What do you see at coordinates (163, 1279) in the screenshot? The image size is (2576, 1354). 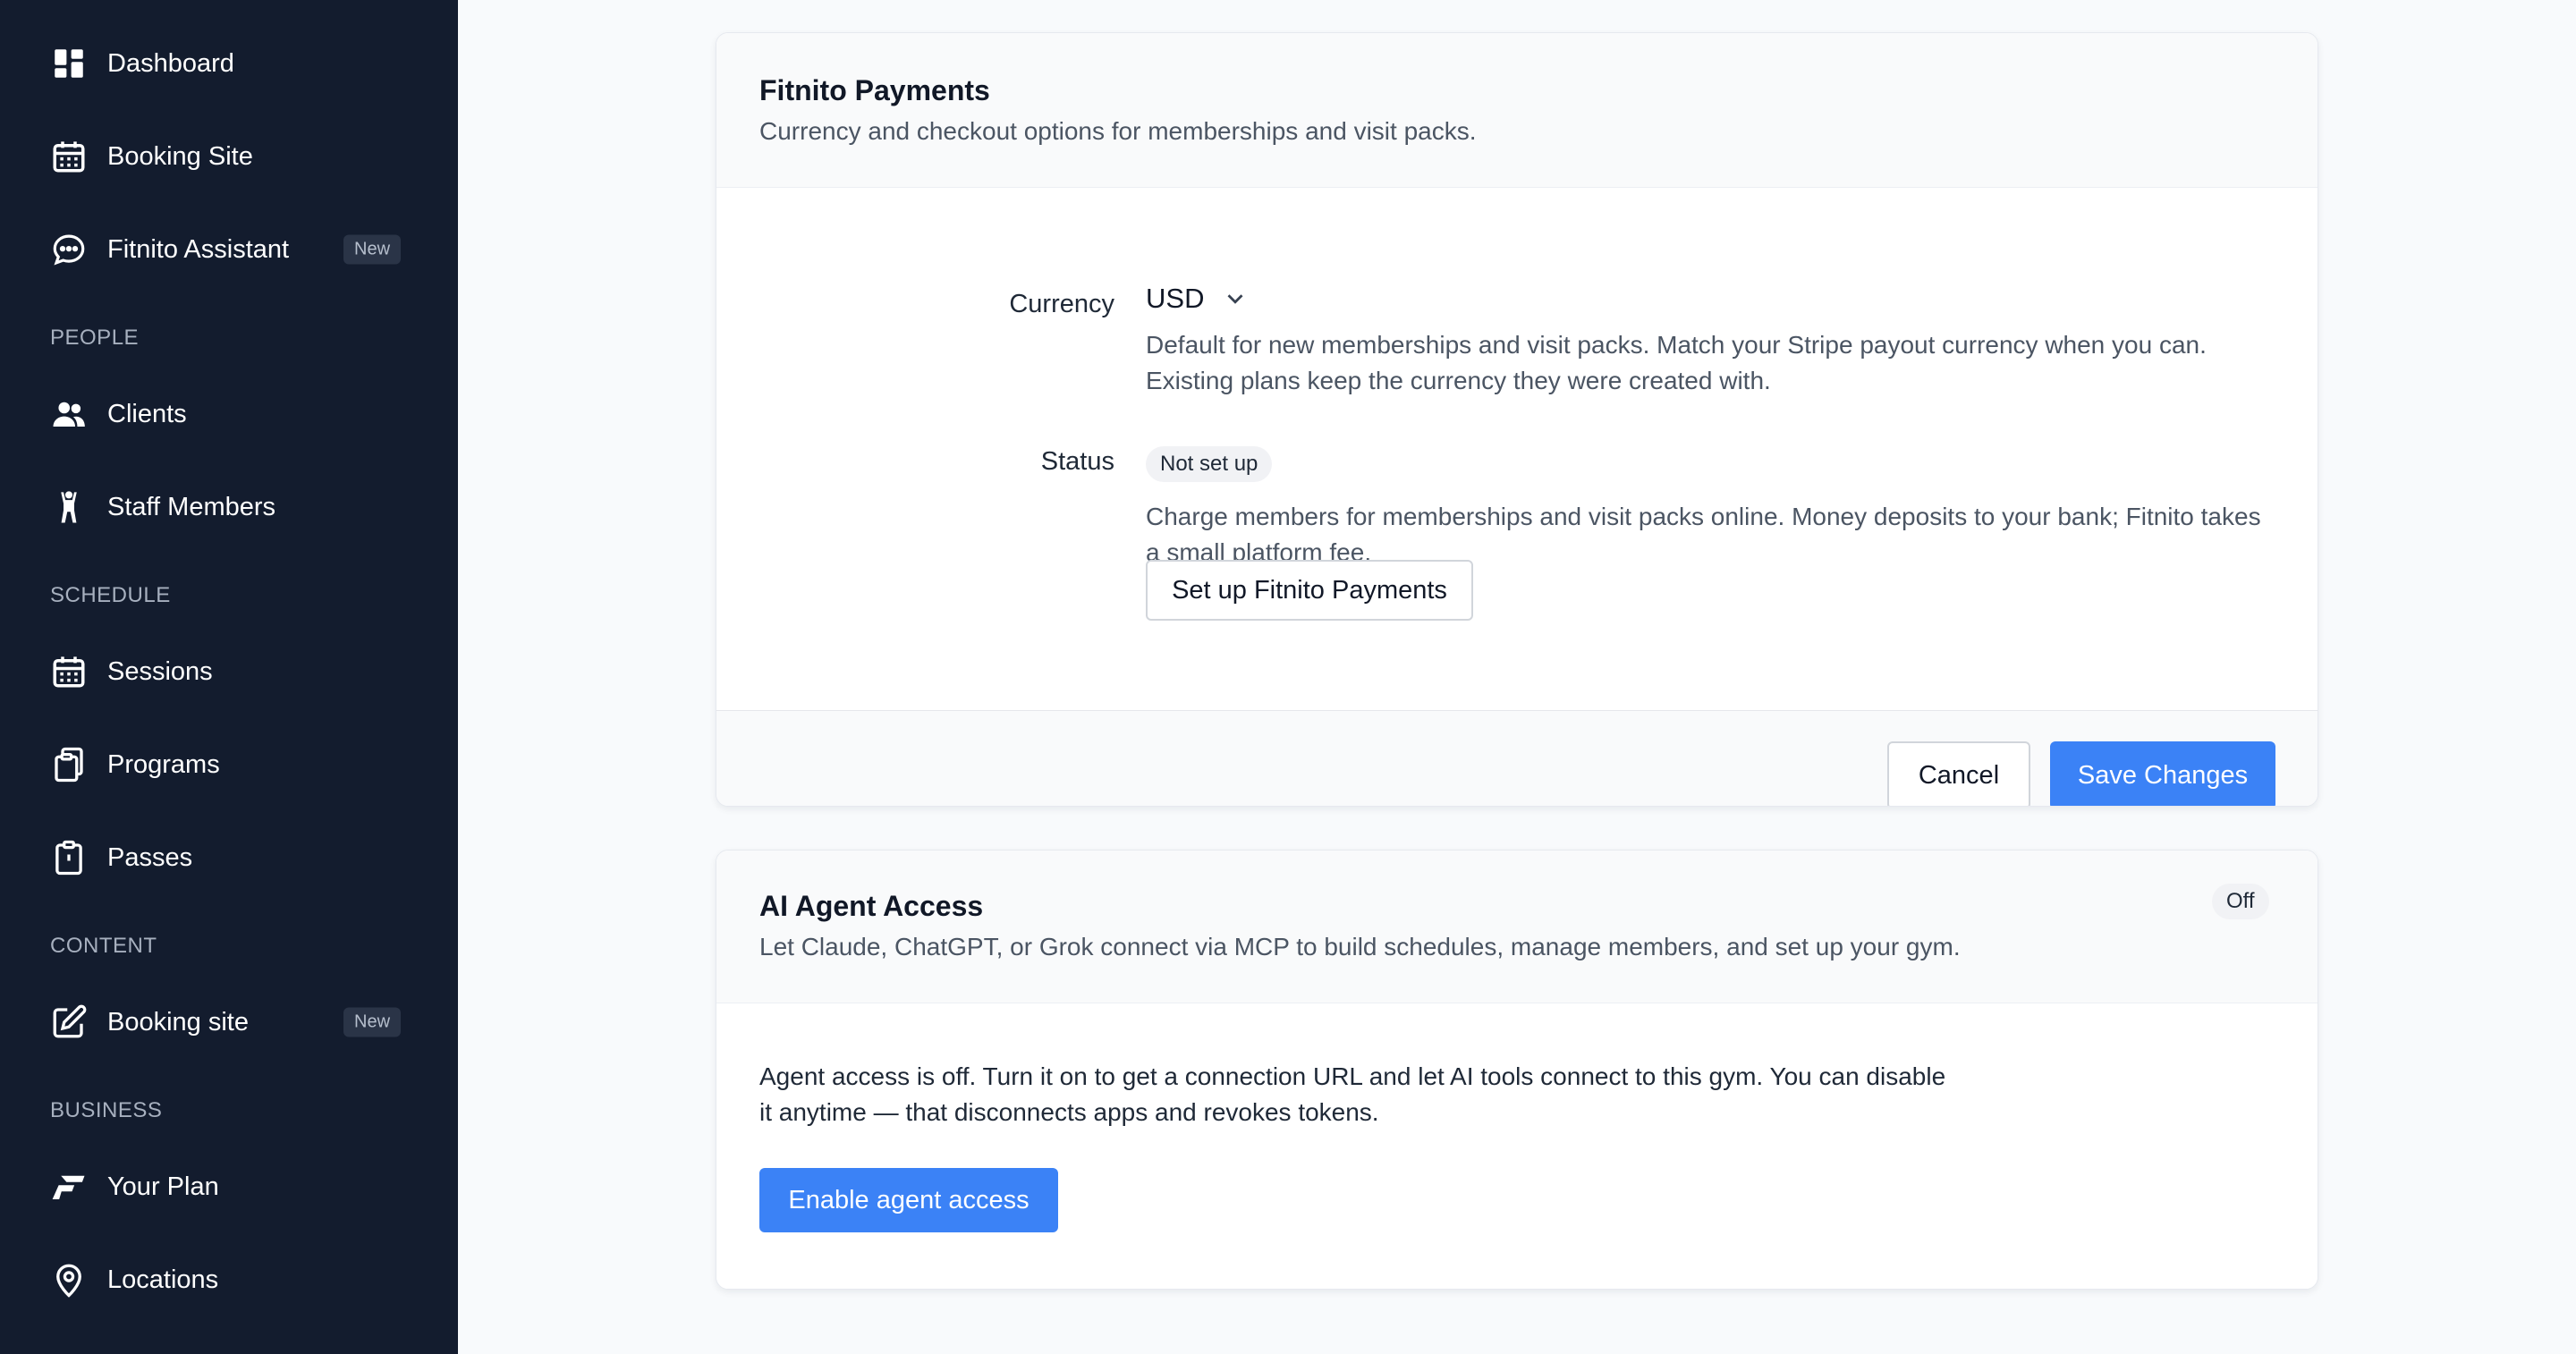 I see `sidebar-item-label: Locations` at bounding box center [163, 1279].